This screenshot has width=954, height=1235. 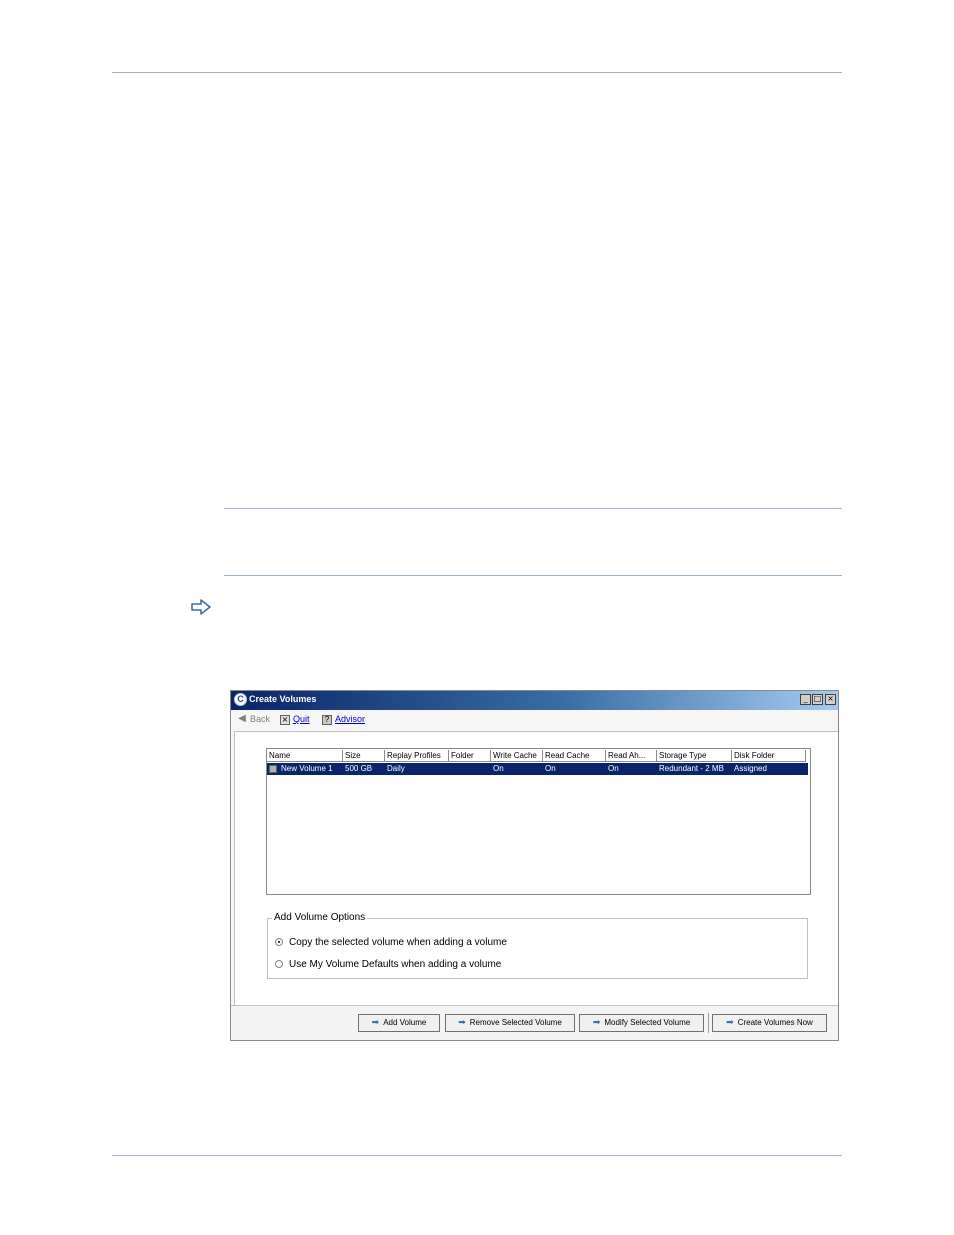 What do you see at coordinates (498, 768) in the screenshot?
I see `cell-write-cache: On` at bounding box center [498, 768].